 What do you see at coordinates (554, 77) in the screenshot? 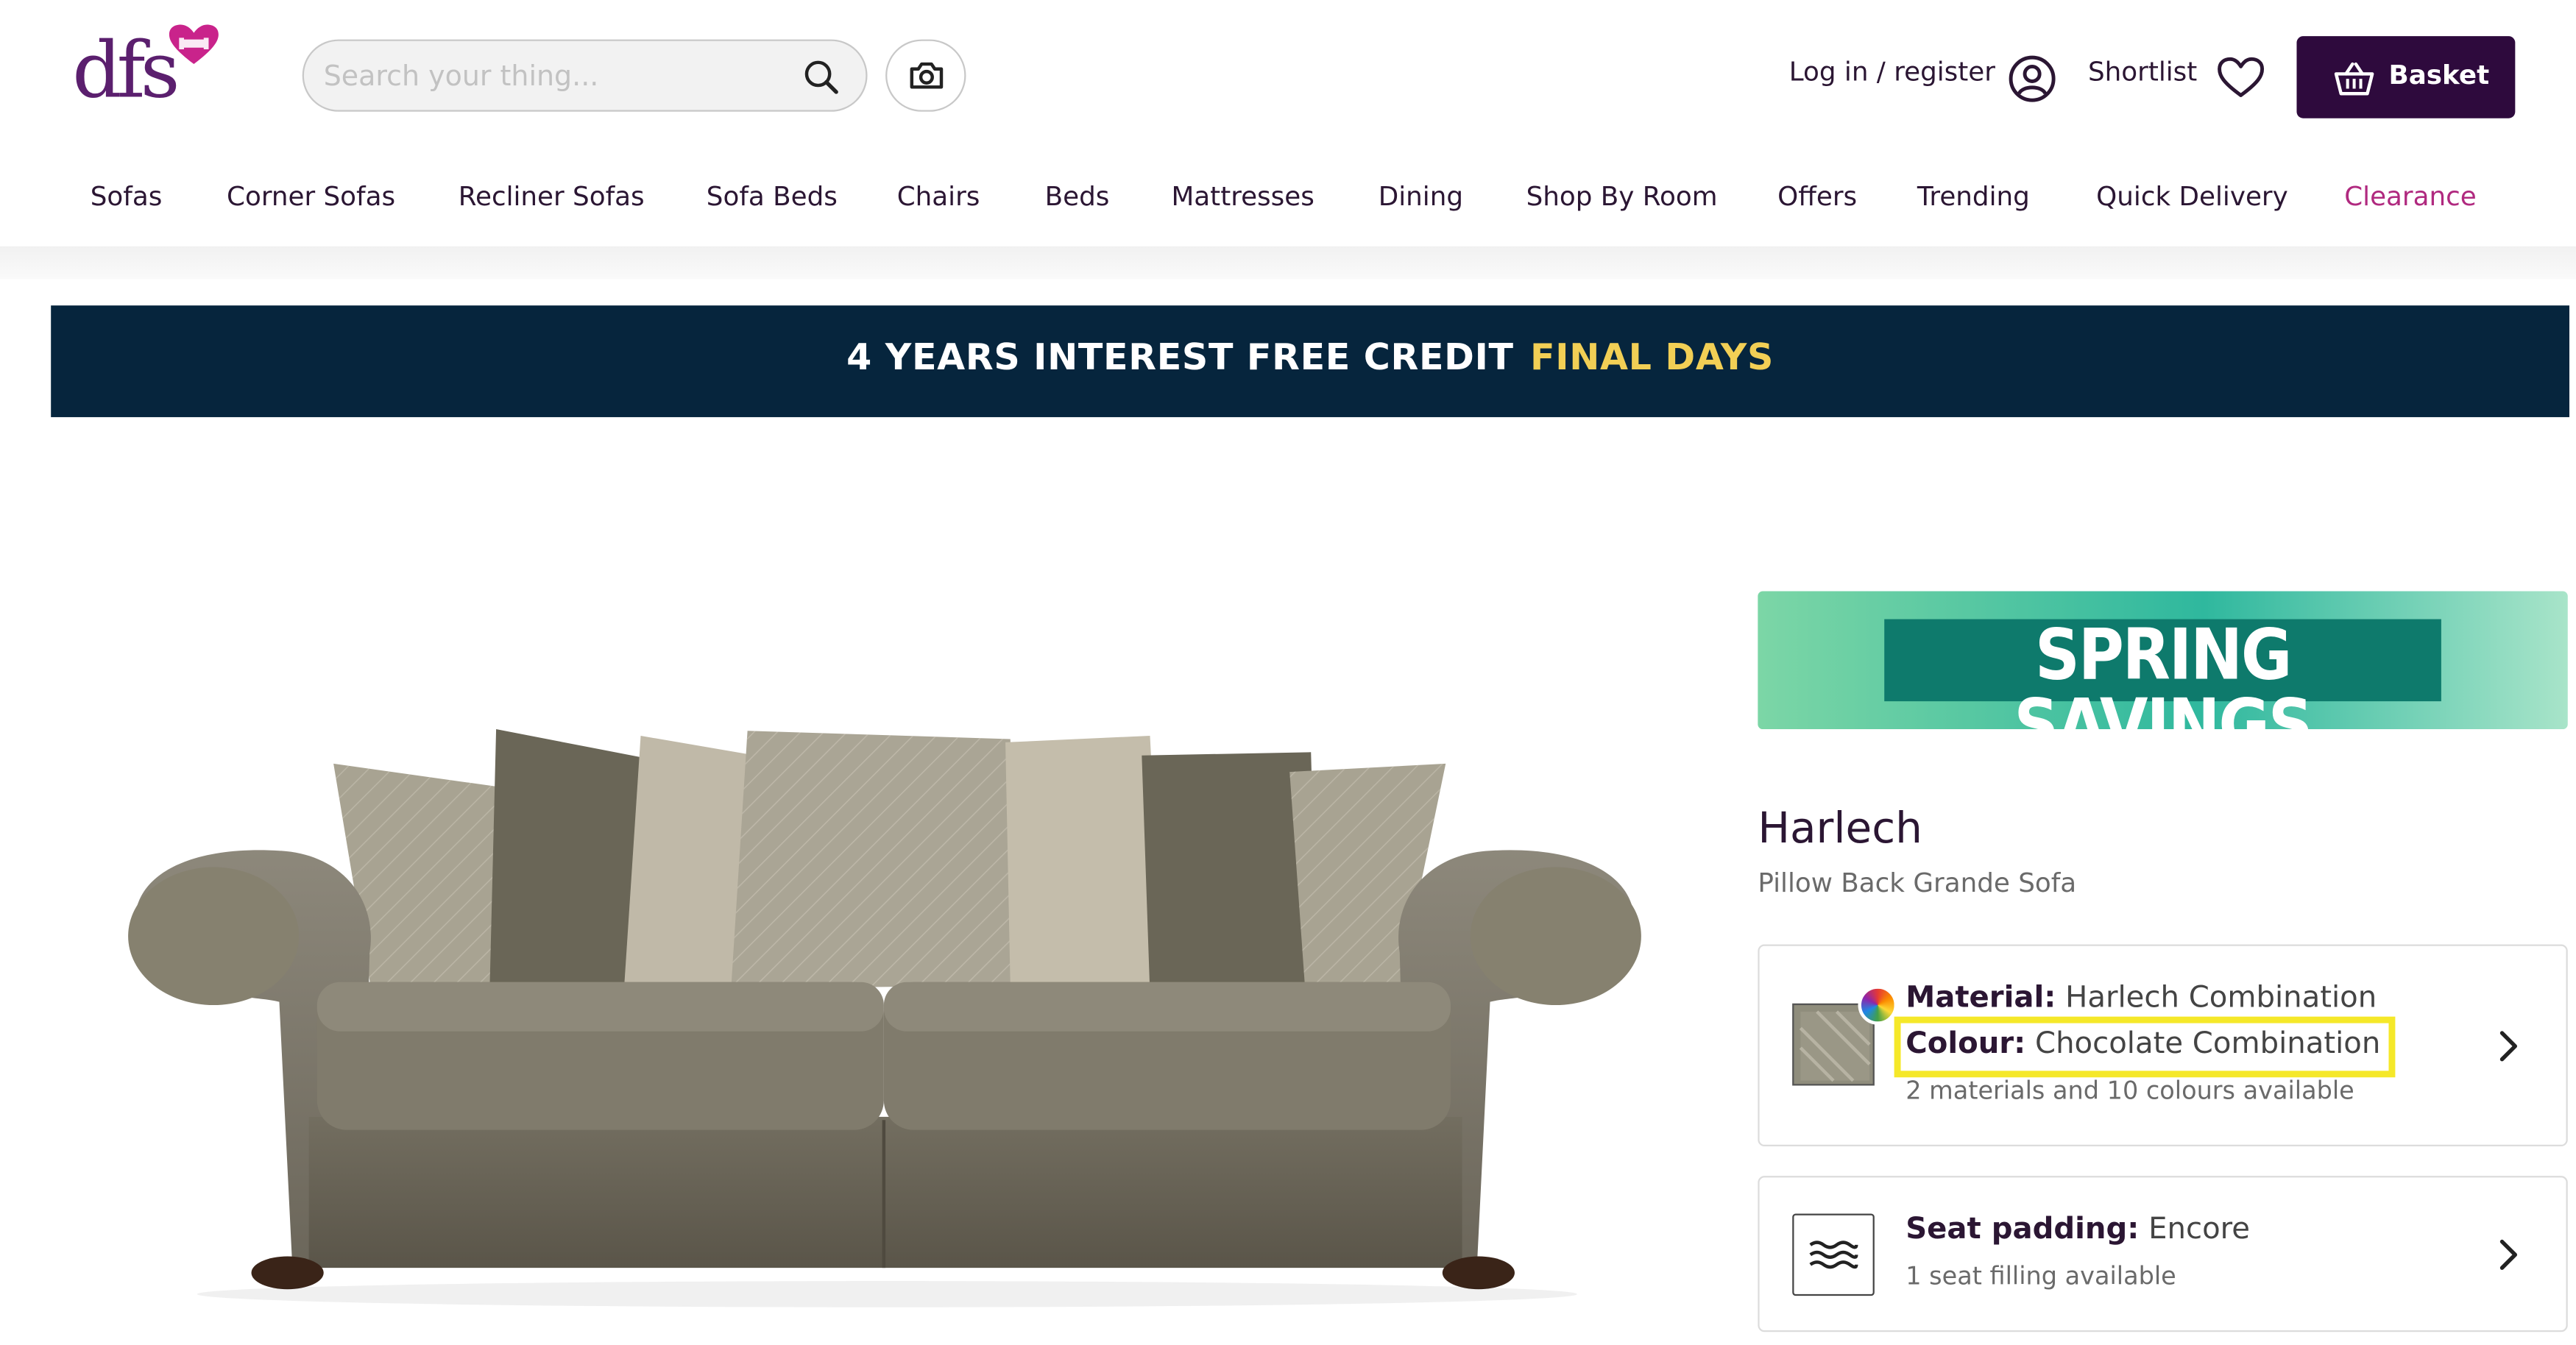
I see `search-input` at bounding box center [554, 77].